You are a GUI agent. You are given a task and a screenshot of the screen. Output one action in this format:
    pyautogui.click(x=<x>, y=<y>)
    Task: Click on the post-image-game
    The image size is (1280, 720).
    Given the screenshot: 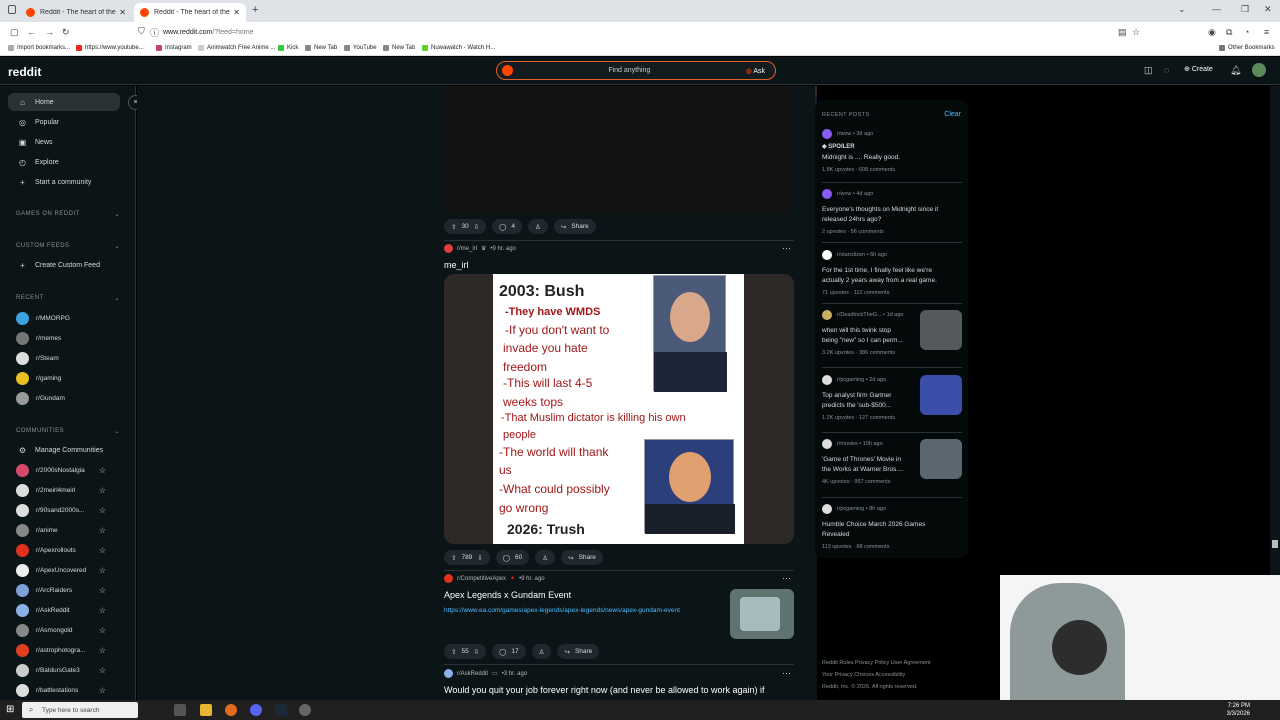 What is the action you would take?
    pyautogui.click(x=630, y=150)
    